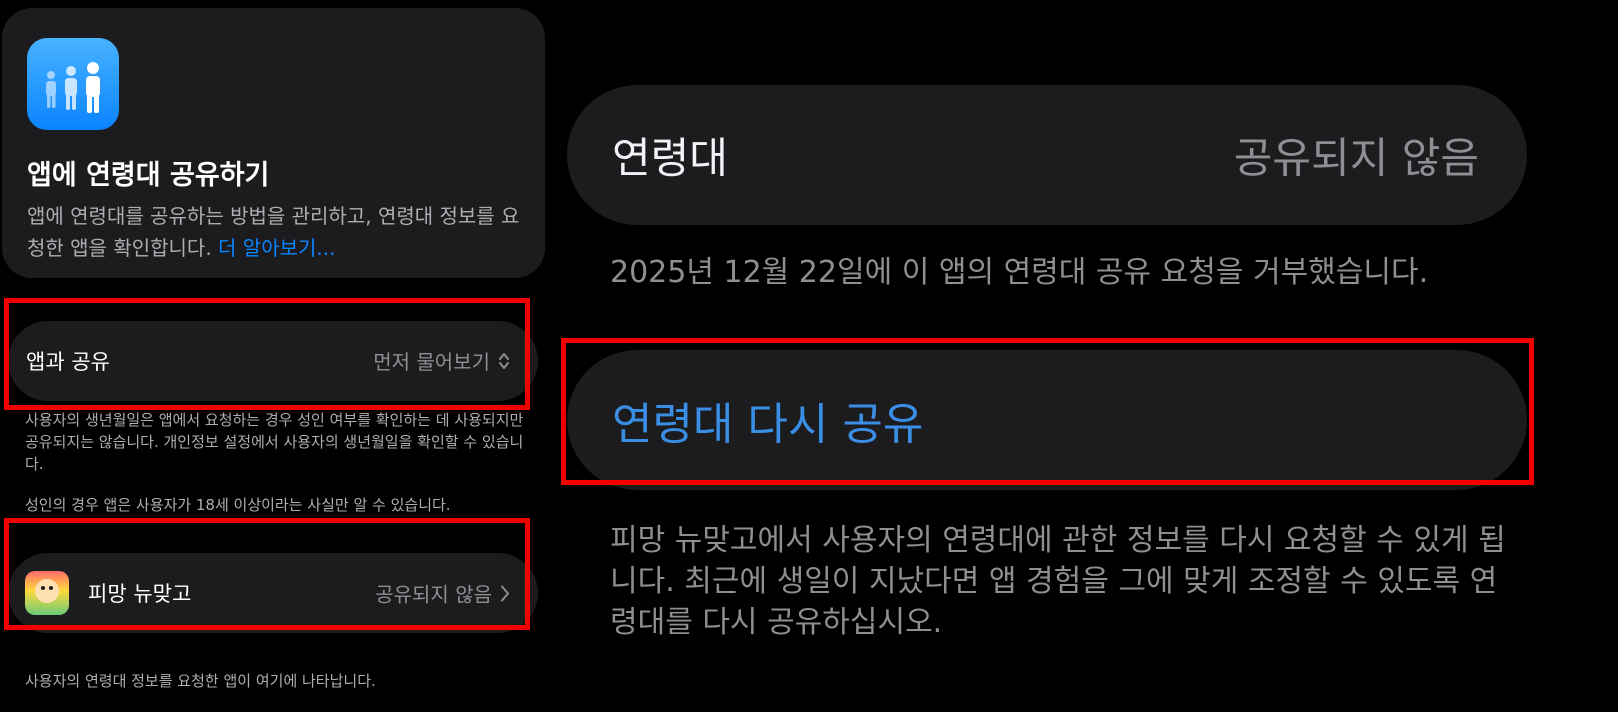  I want to click on app-icon-eye-left, so click(43, 588).